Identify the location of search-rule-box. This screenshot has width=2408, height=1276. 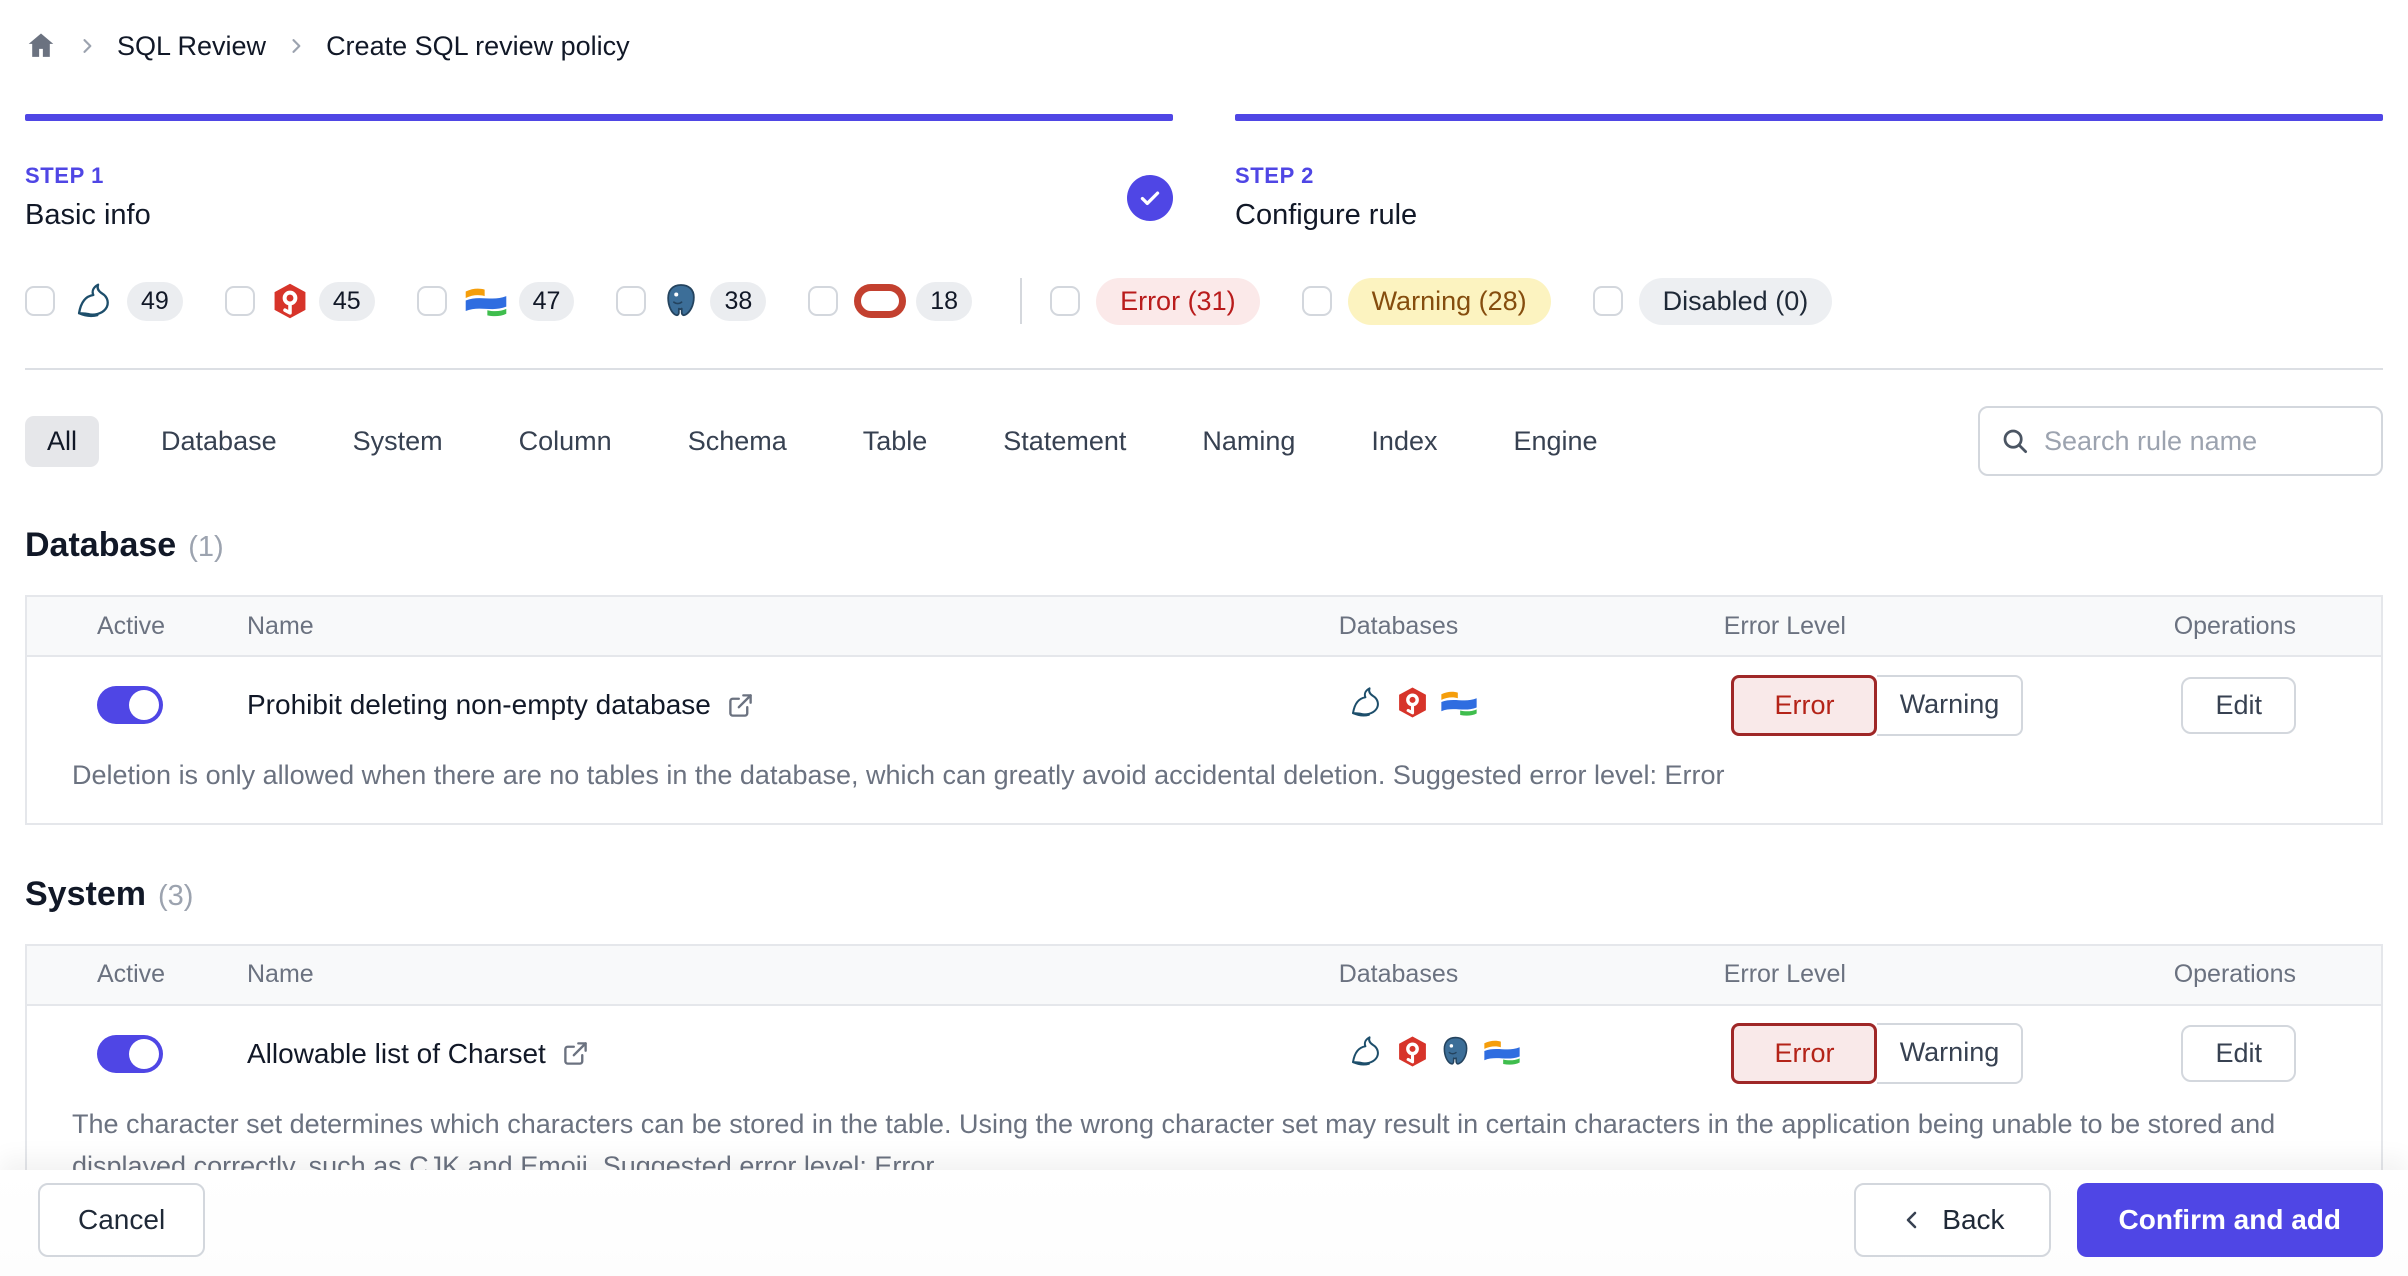
(2180, 441).